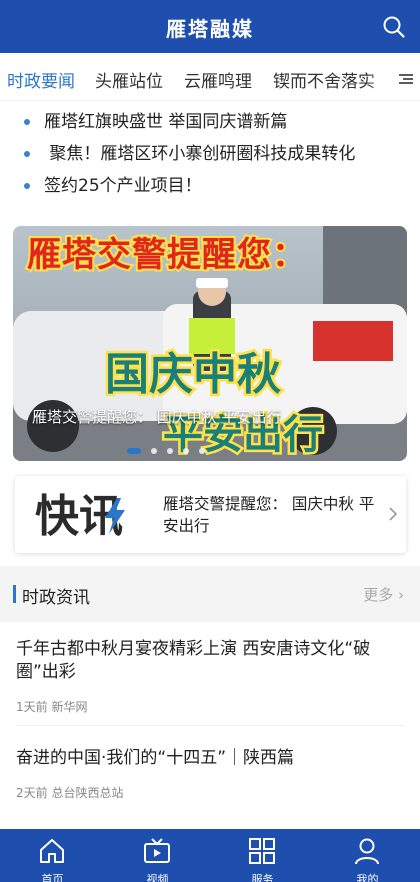  I want to click on home-icon, so click(52, 851).